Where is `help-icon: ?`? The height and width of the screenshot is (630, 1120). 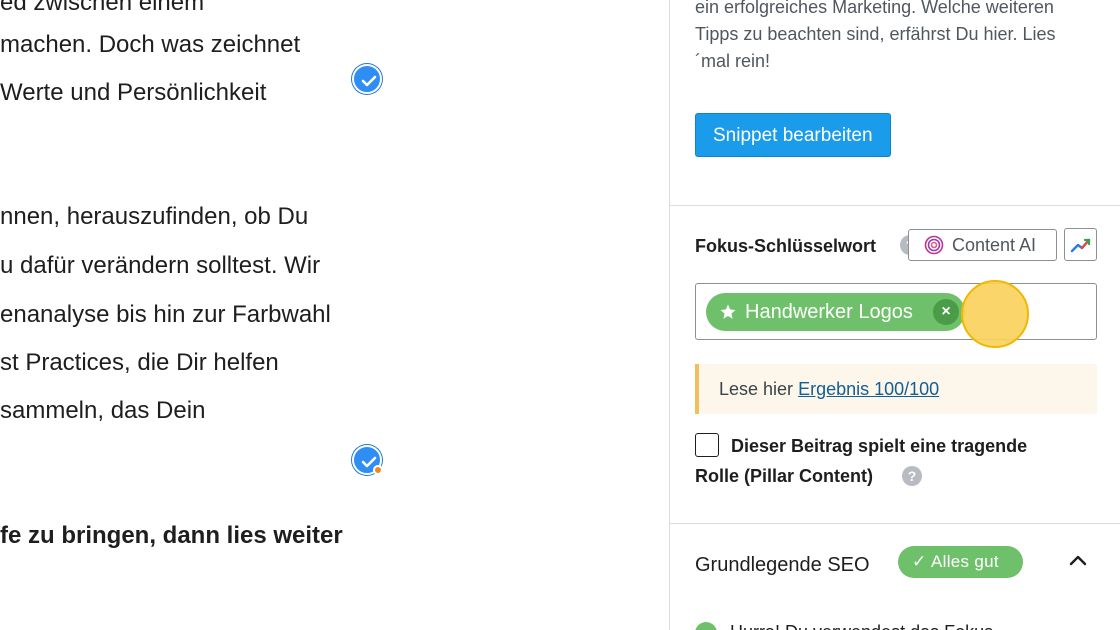 help-icon: ? is located at coordinates (912, 476).